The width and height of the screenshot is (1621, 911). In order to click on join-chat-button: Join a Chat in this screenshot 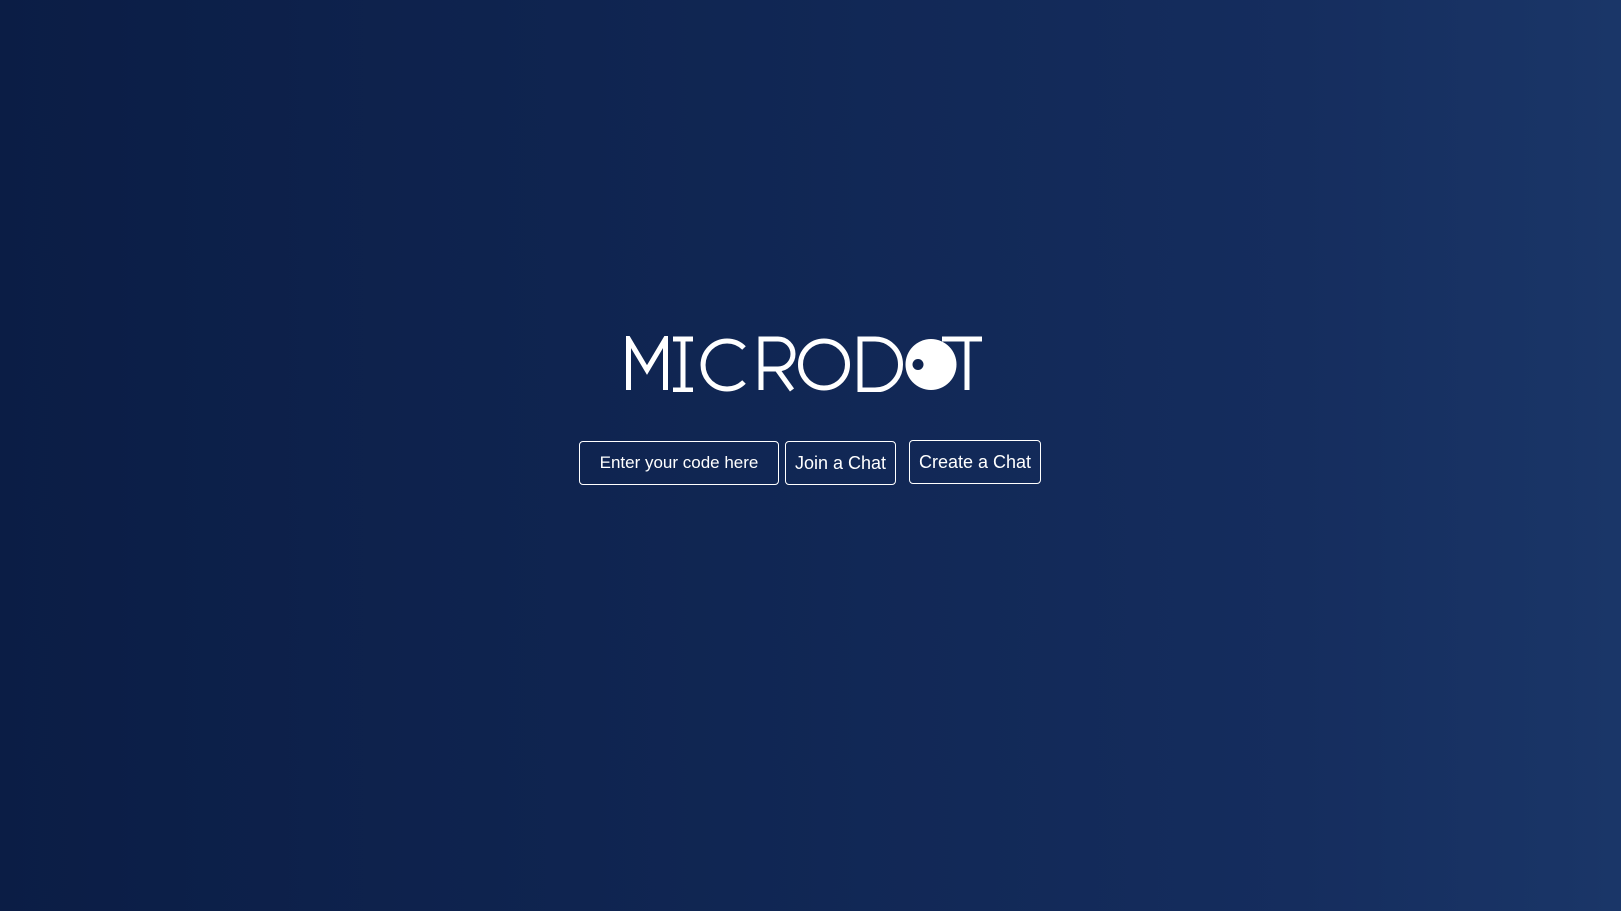, I will do `click(840, 463)`.